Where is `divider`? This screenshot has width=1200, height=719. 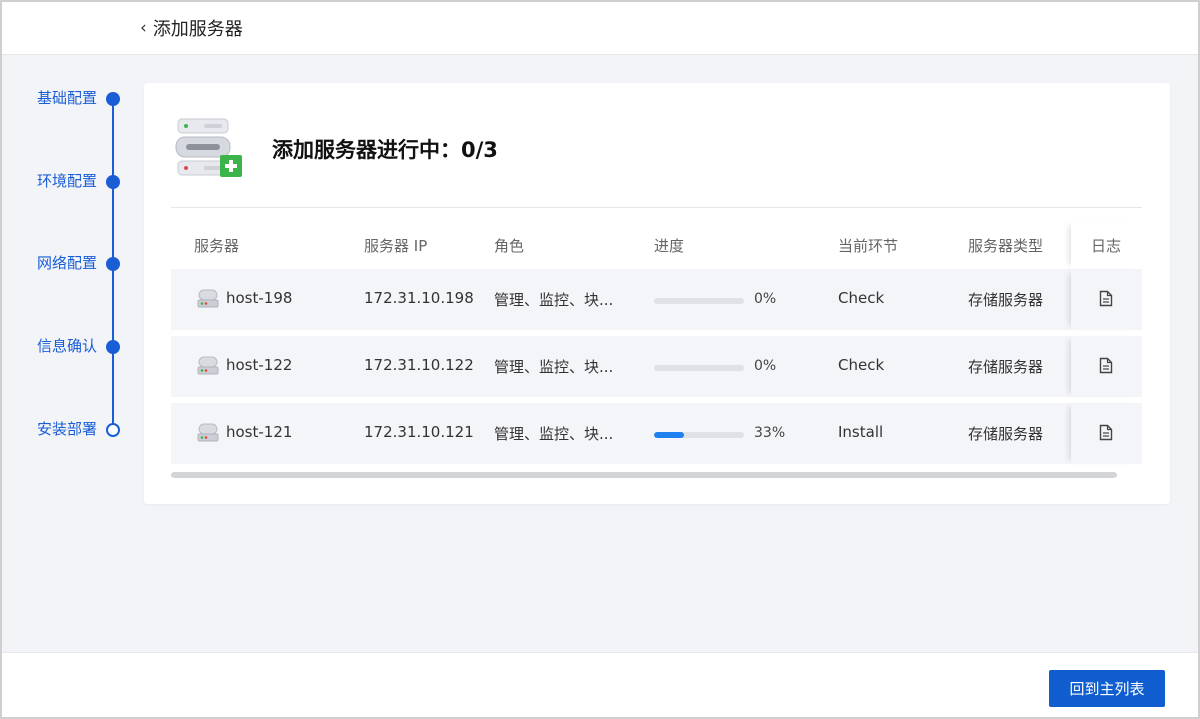
divider is located at coordinates (656, 207).